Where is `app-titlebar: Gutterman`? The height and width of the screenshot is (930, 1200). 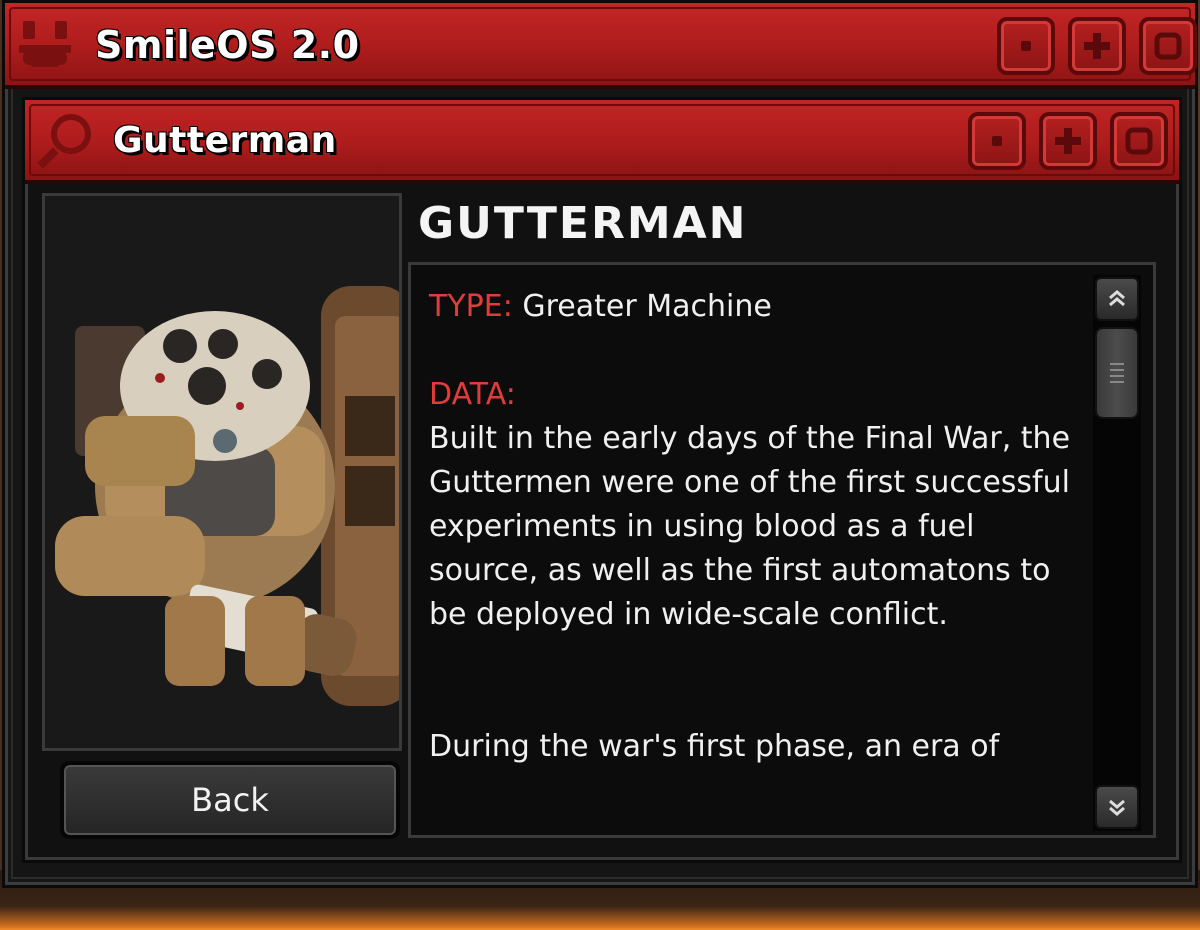
app-titlebar: Gutterman is located at coordinates (602, 142).